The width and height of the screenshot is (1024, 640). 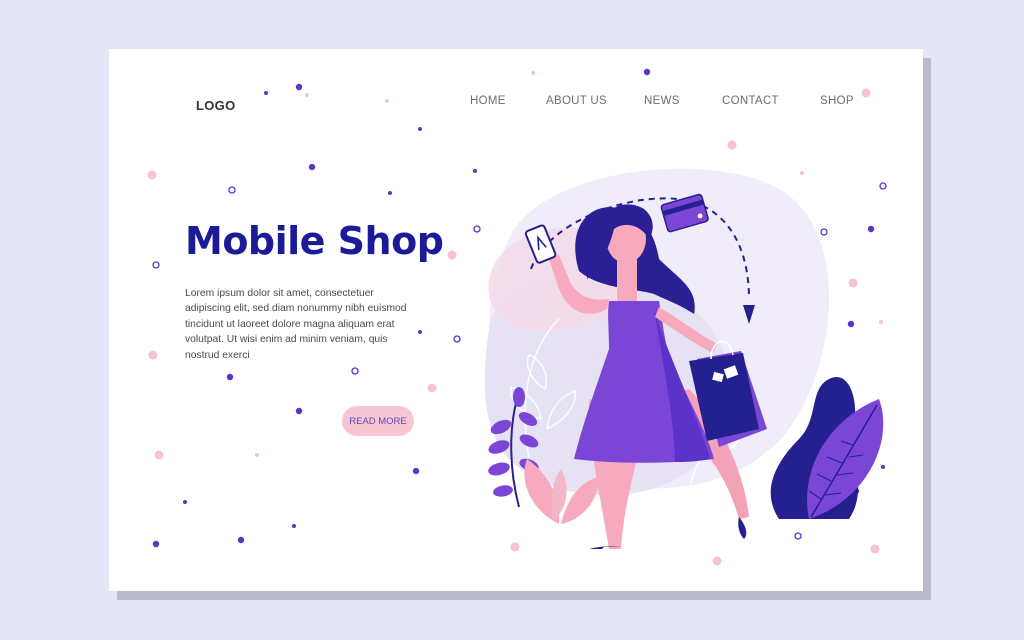 What do you see at coordinates (662, 101) in the screenshot?
I see `nav-news: NEWS` at bounding box center [662, 101].